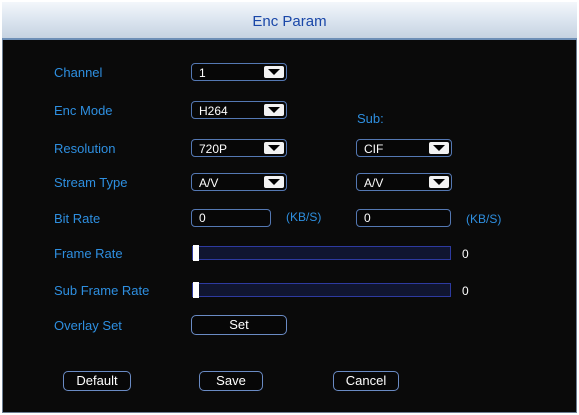 Image resolution: width=579 pixels, height=415 pixels. I want to click on sub-resolution-select: CIF, so click(404, 148).